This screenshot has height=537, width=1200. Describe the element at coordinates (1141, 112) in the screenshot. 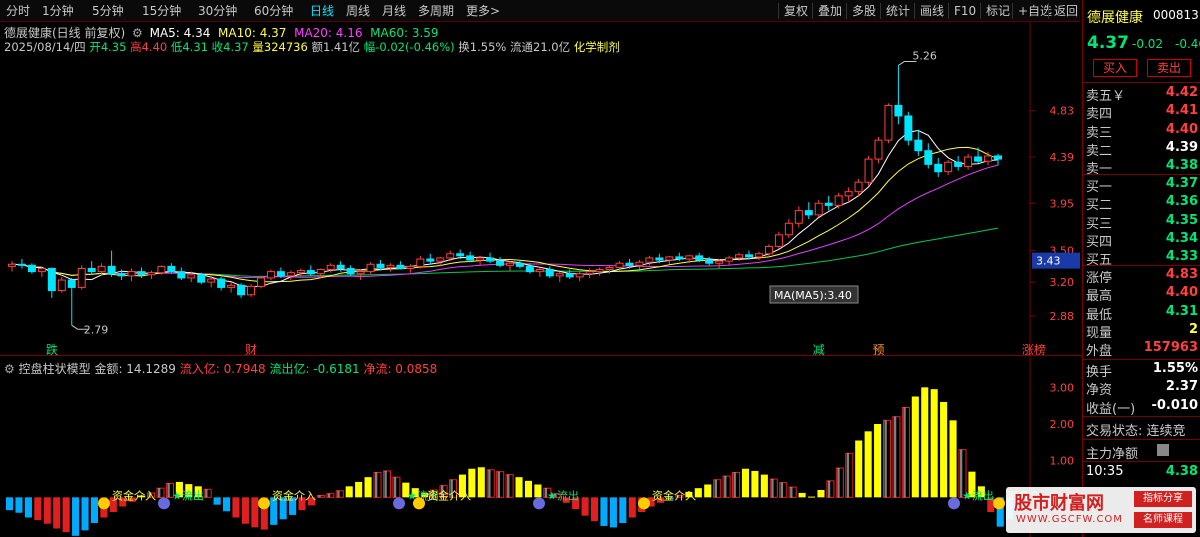

I see `ask-row: 卖四 4.41` at that location.